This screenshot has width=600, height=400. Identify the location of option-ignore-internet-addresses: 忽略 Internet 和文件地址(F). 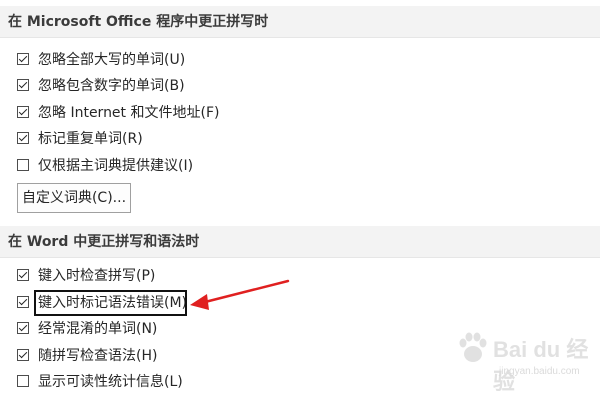
(118, 112).